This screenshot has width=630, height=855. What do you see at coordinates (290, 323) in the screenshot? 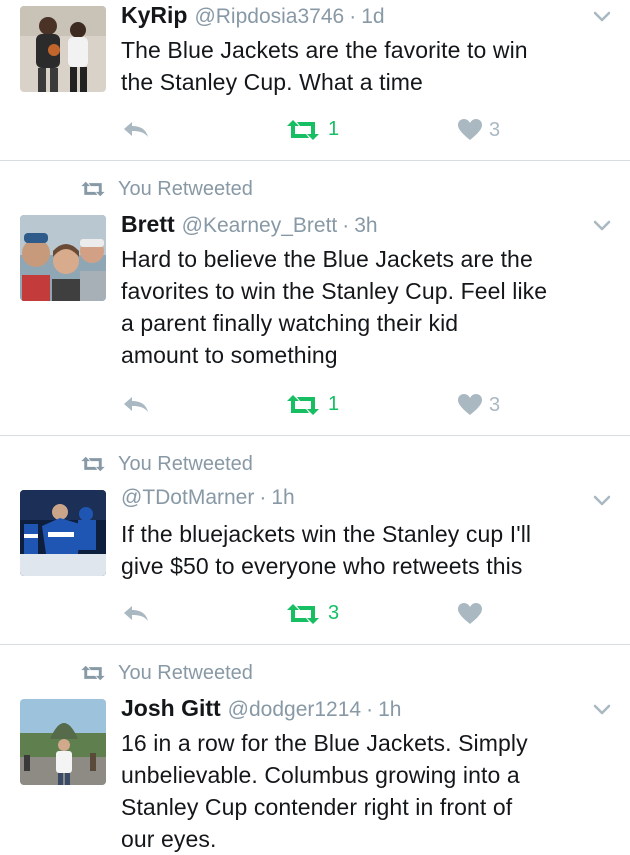
I see `tweet-text-line: a parent finally watching their kid` at bounding box center [290, 323].